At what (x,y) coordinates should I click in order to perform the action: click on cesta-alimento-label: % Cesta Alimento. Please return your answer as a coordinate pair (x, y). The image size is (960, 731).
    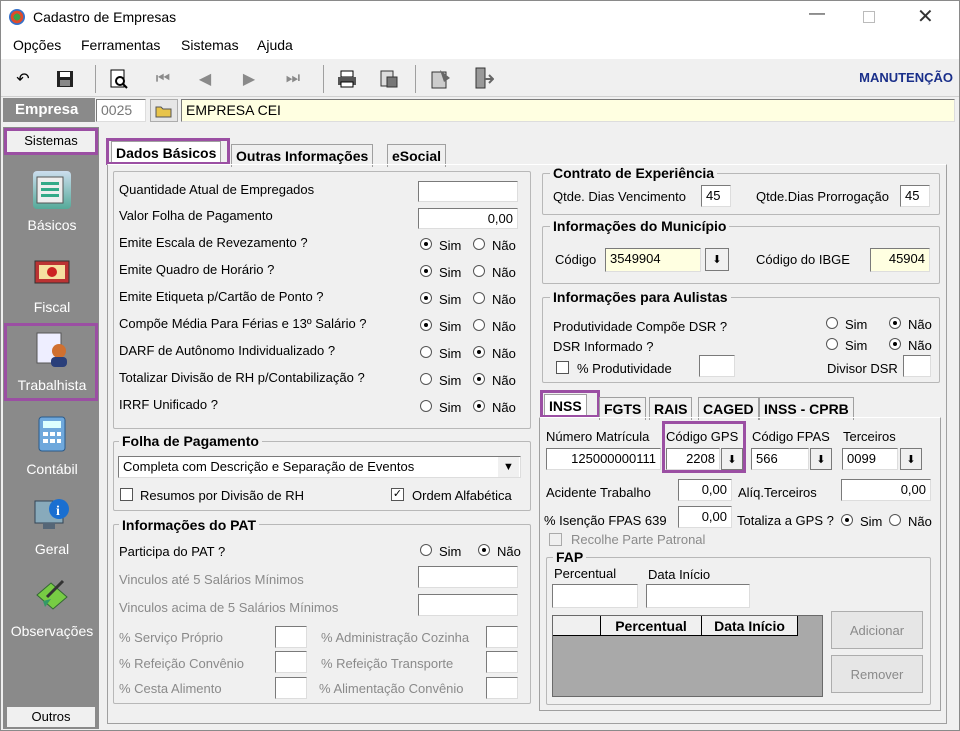
    Looking at the image, I should click on (170, 688).